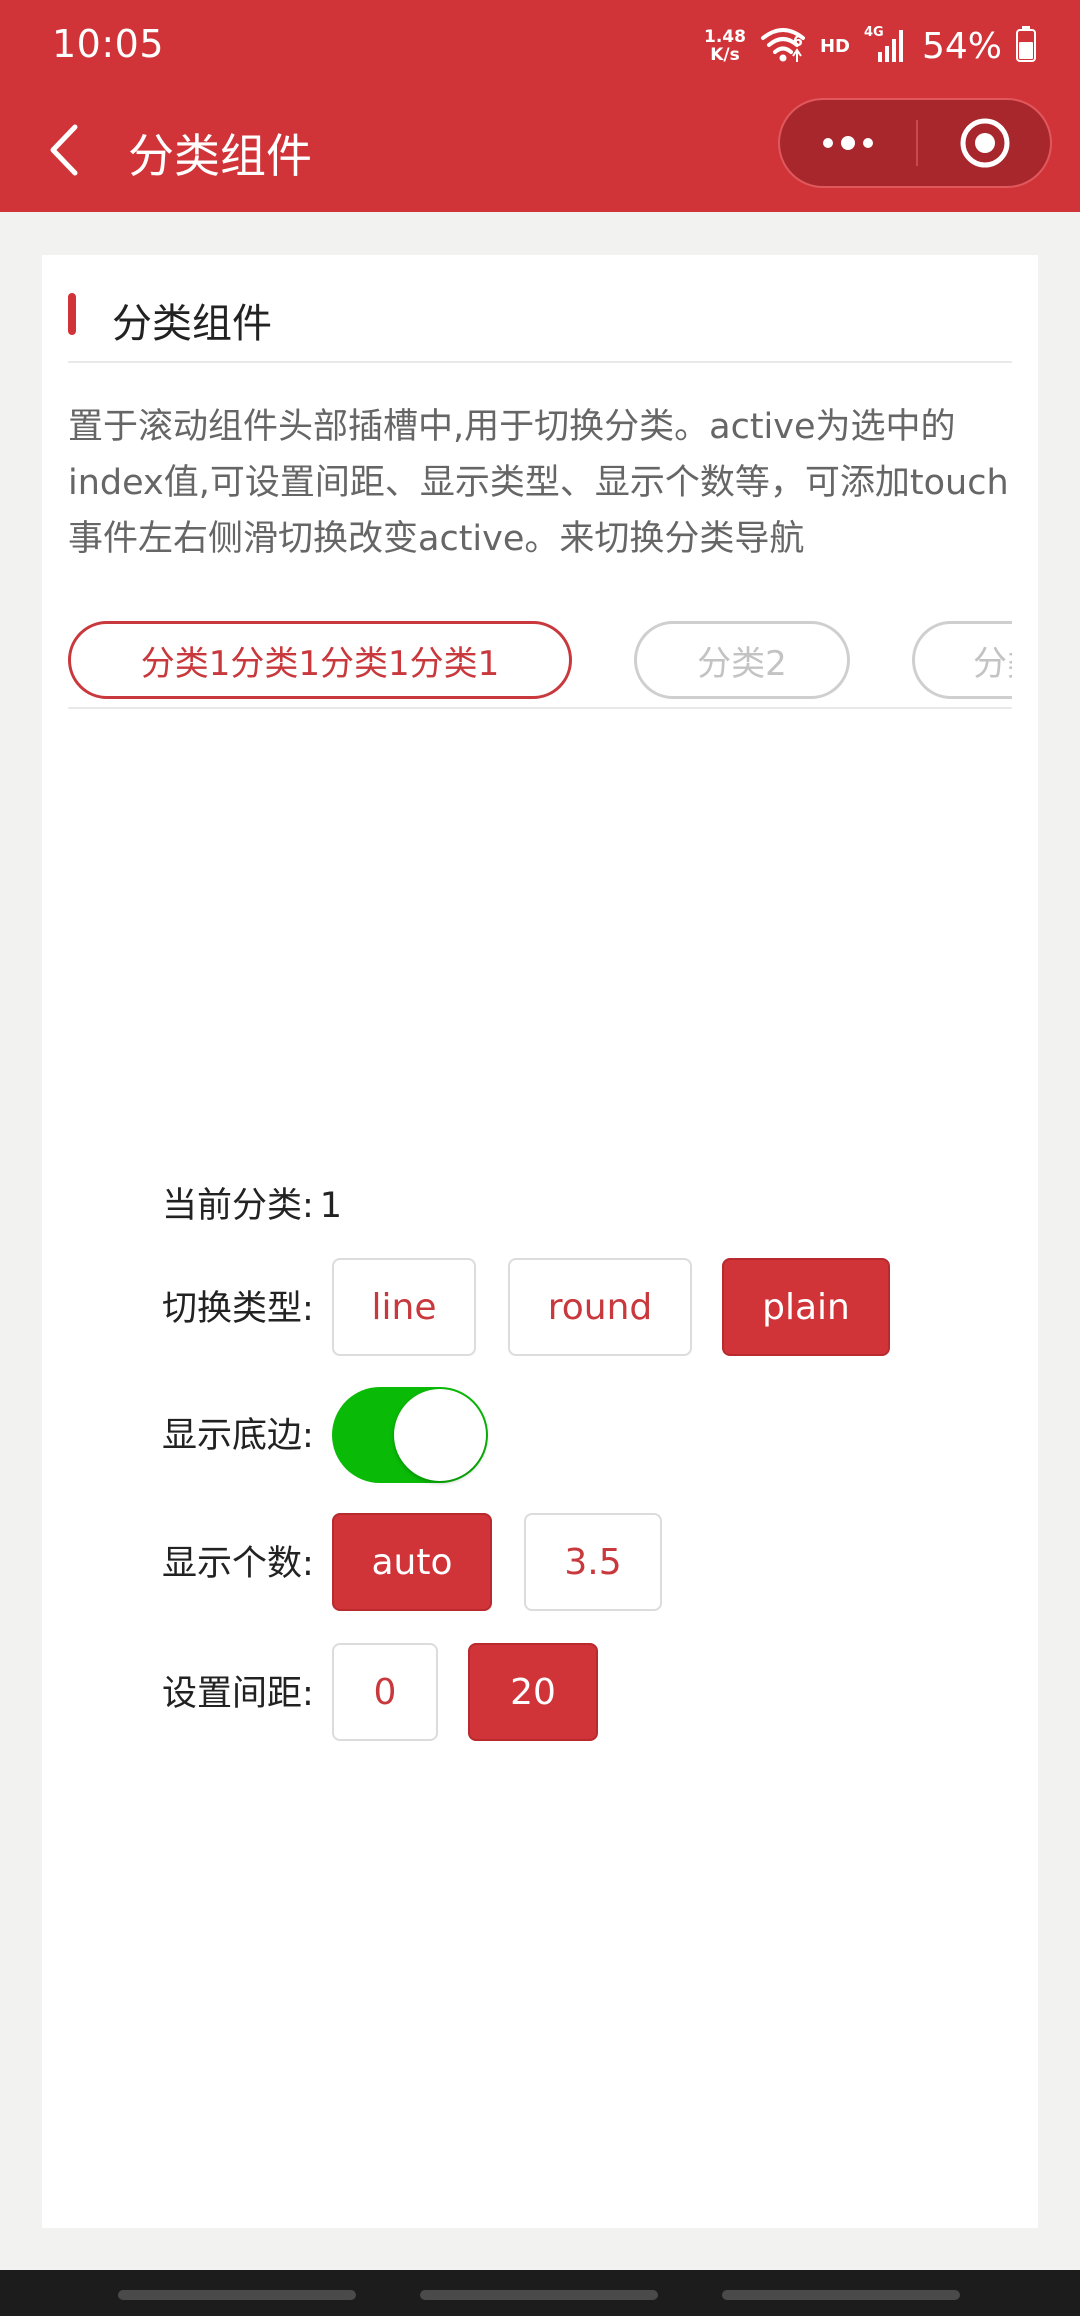  What do you see at coordinates (237, 2295) in the screenshot?
I see `recents-nav-handle` at bounding box center [237, 2295].